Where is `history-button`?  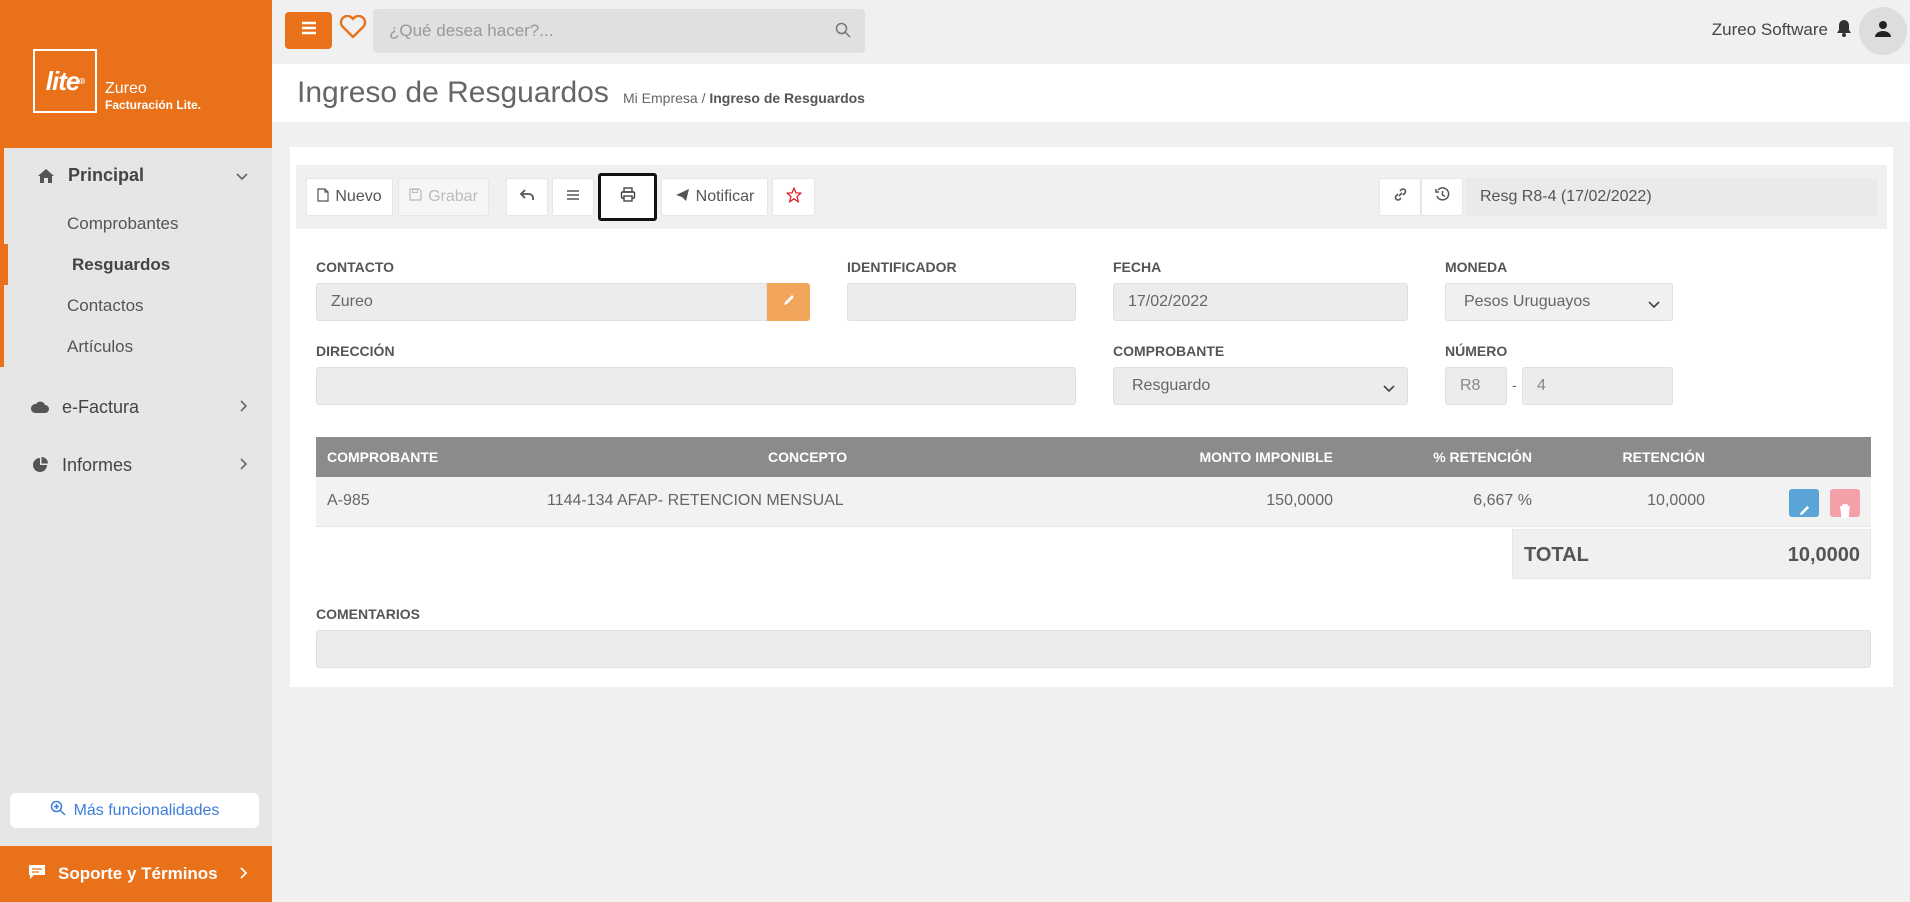 history-button is located at coordinates (1442, 197).